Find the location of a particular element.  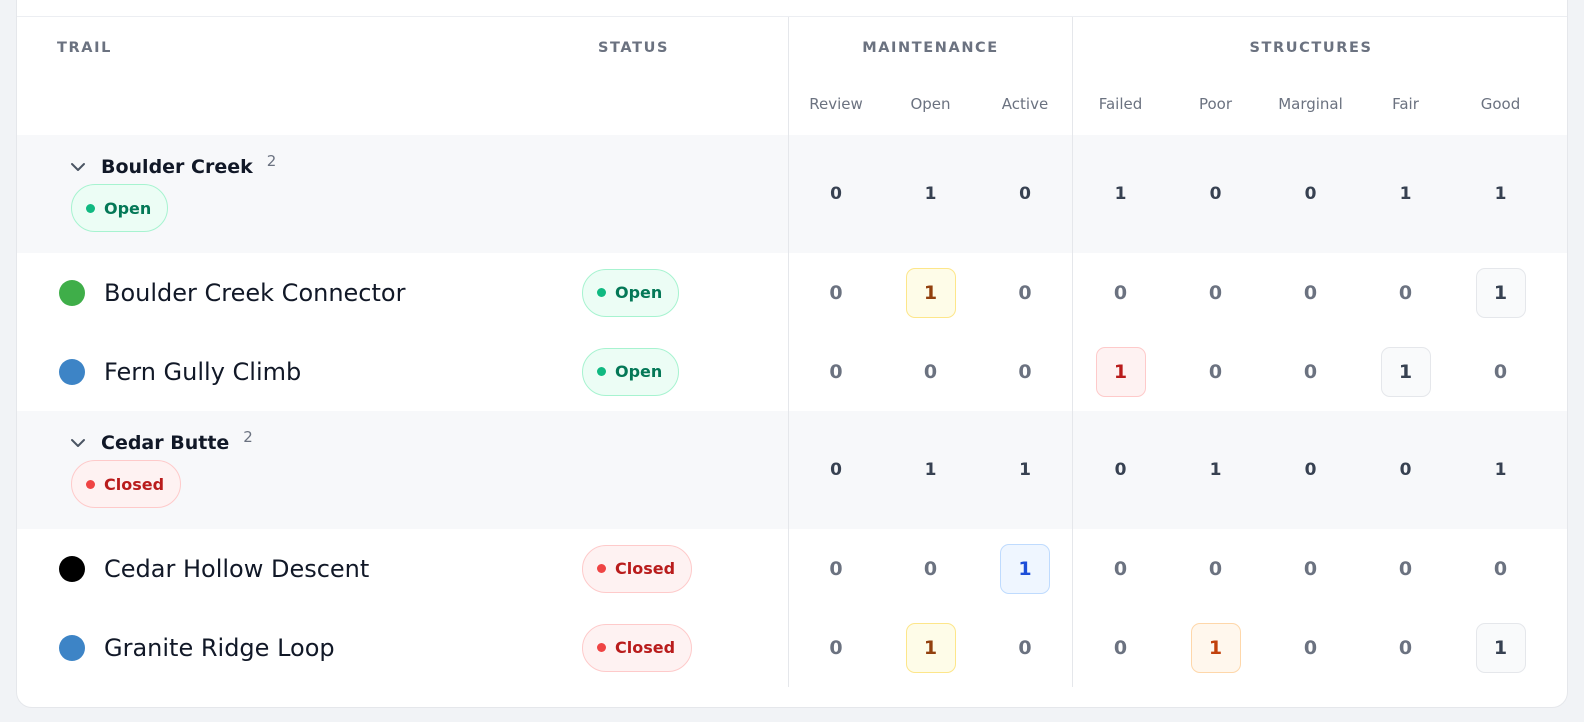

trail-name: Cedar Hollow Descent is located at coordinates (236, 569).